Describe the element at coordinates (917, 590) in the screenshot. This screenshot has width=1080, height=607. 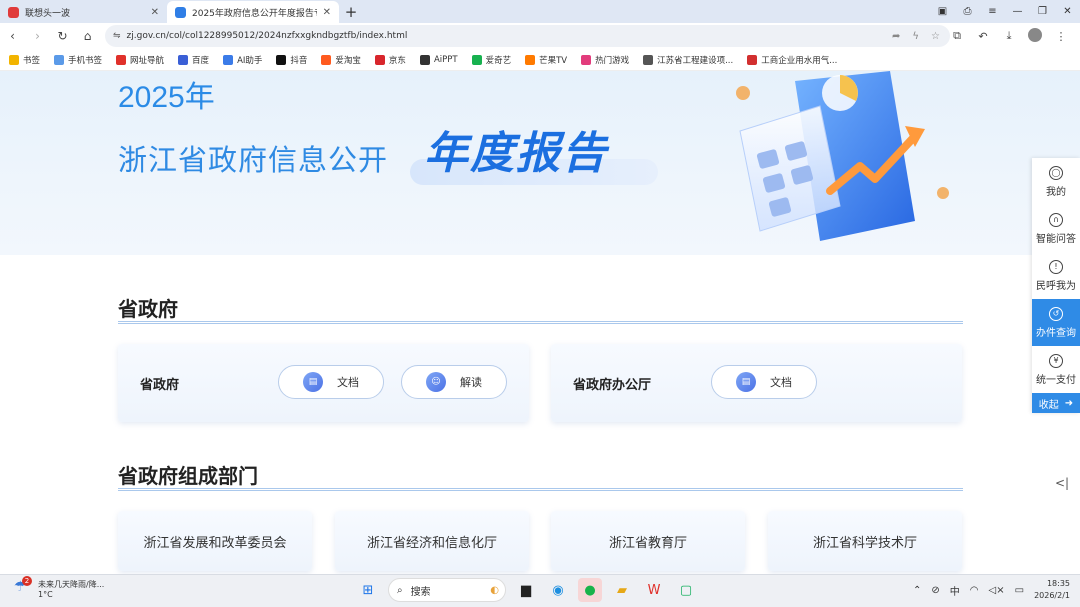
I see `chevron-up-icon: ⌃` at that location.